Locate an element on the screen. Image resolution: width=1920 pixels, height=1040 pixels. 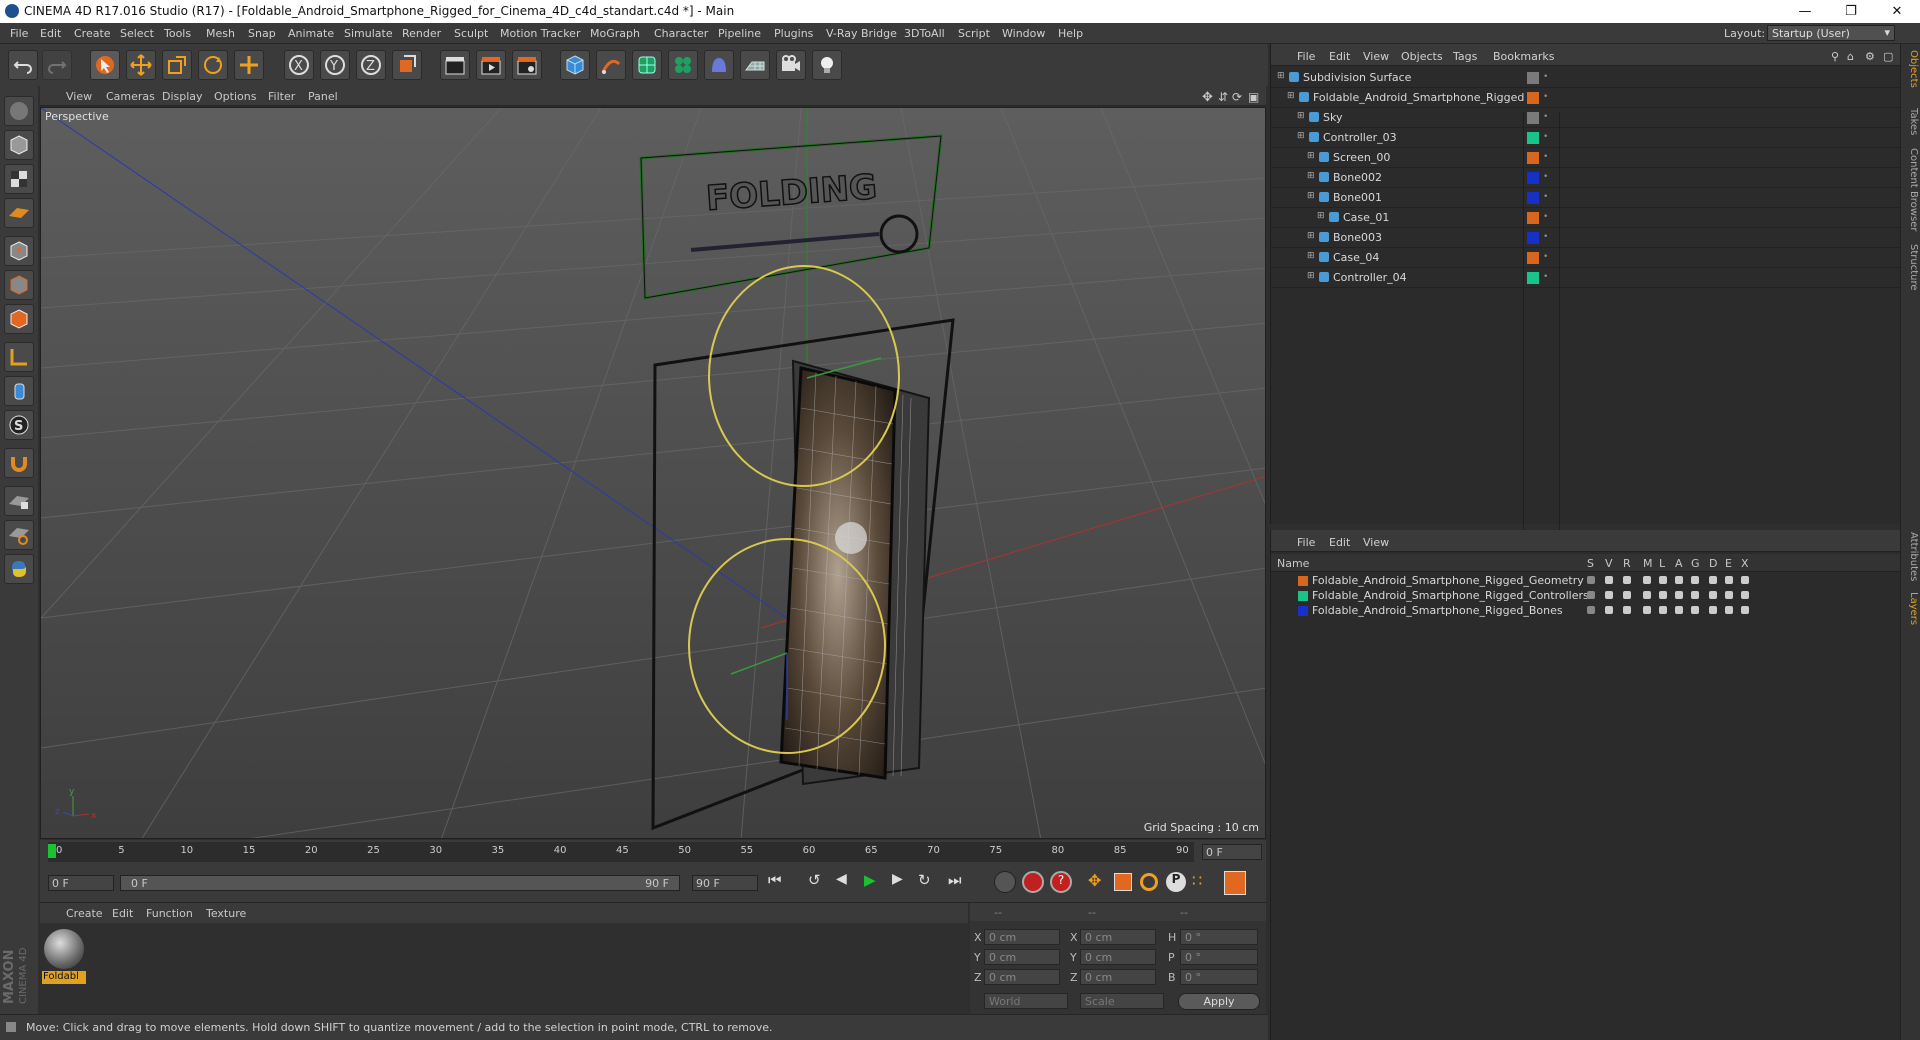
viewport-zoom-icon: ⇵ is located at coordinates (1223, 97).